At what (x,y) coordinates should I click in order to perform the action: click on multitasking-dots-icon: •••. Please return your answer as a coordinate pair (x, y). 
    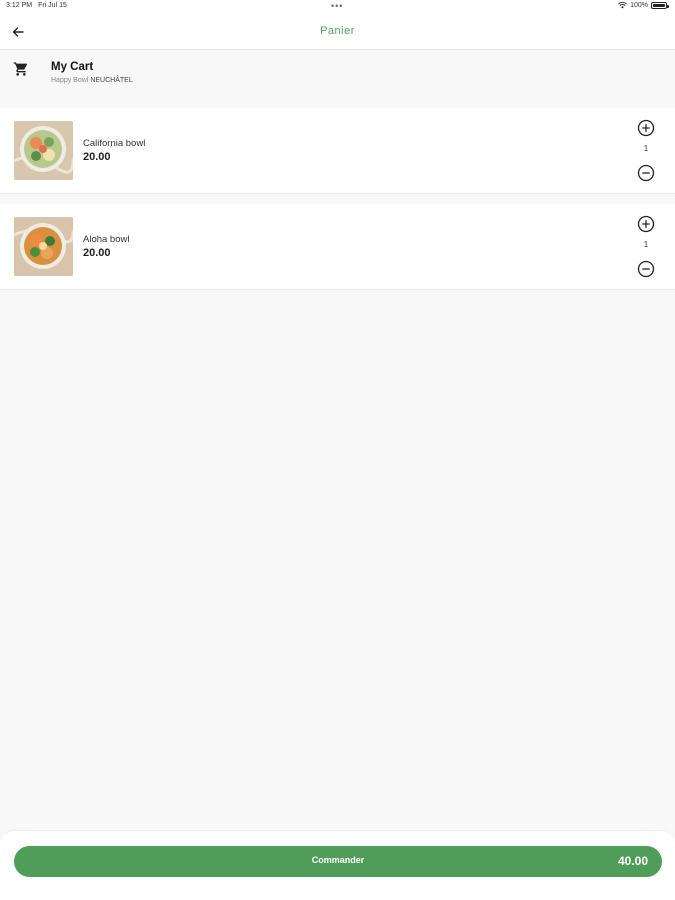
    Looking at the image, I should click on (337, 6).